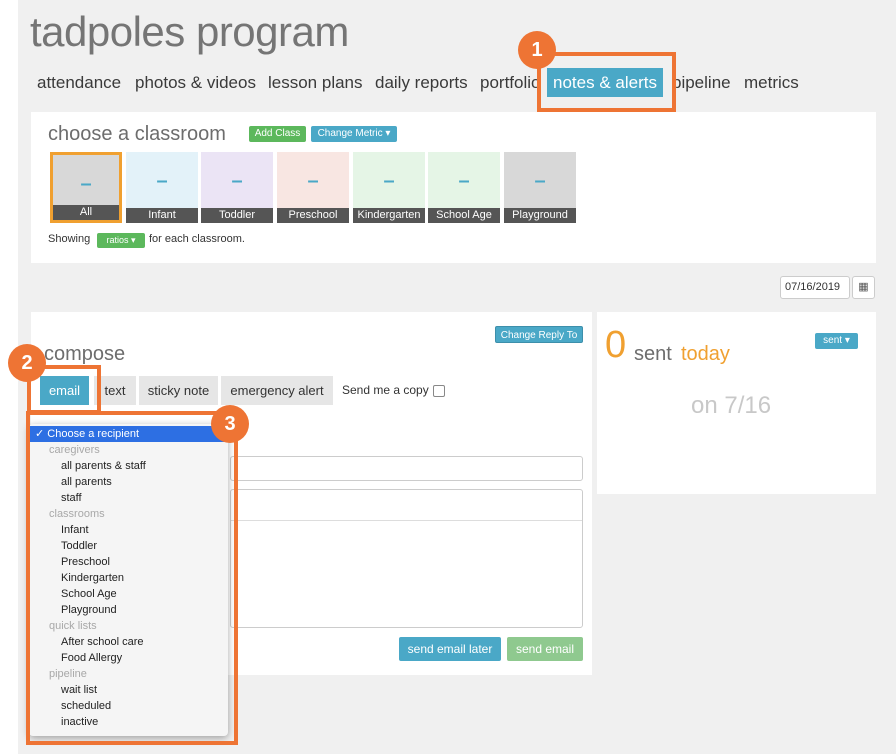 This screenshot has width=896, height=754. I want to click on tile-label: School Age, so click(464, 215).